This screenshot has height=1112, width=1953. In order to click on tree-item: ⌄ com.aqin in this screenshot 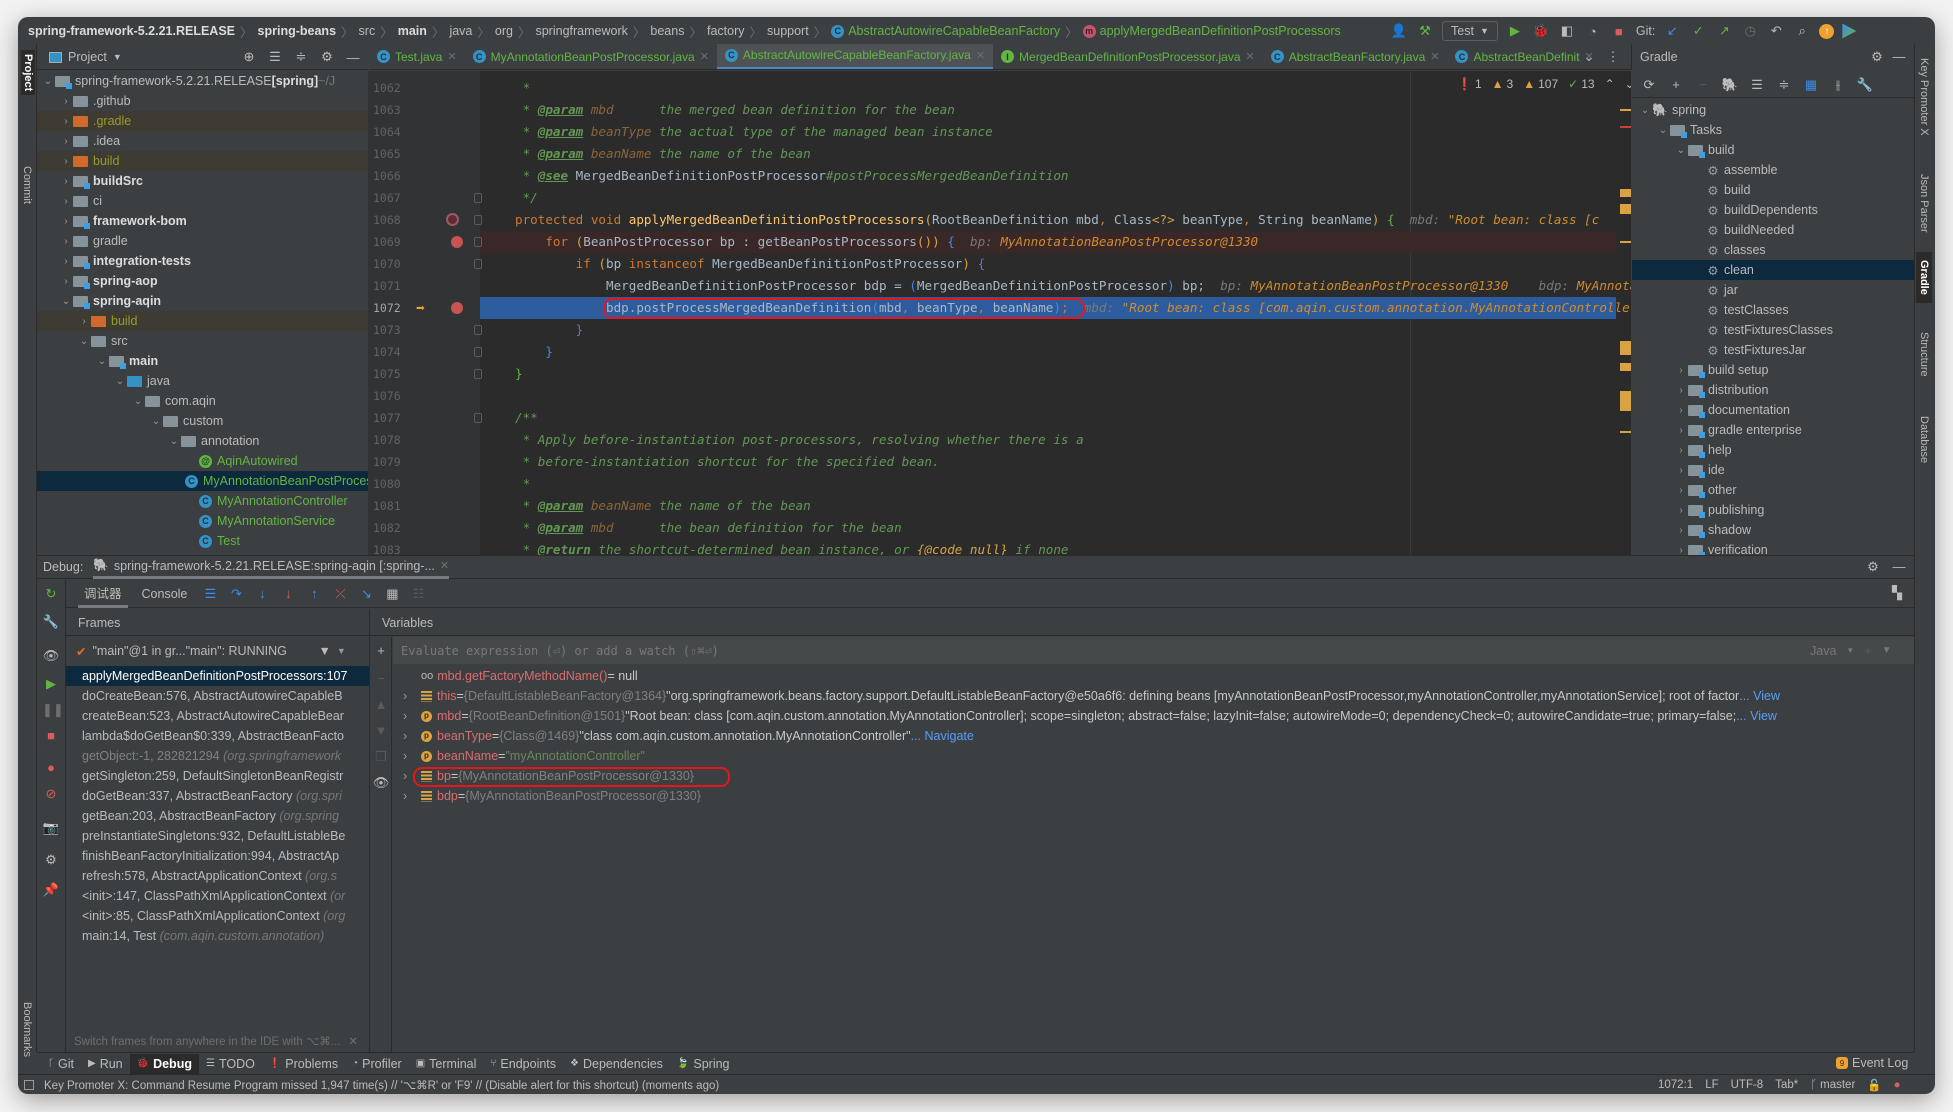, I will do `click(202, 401)`.